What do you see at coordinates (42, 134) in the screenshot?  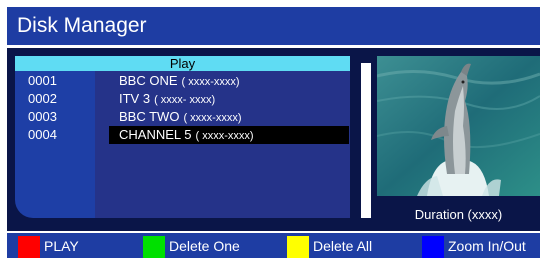 I see `item-number: 0004` at bounding box center [42, 134].